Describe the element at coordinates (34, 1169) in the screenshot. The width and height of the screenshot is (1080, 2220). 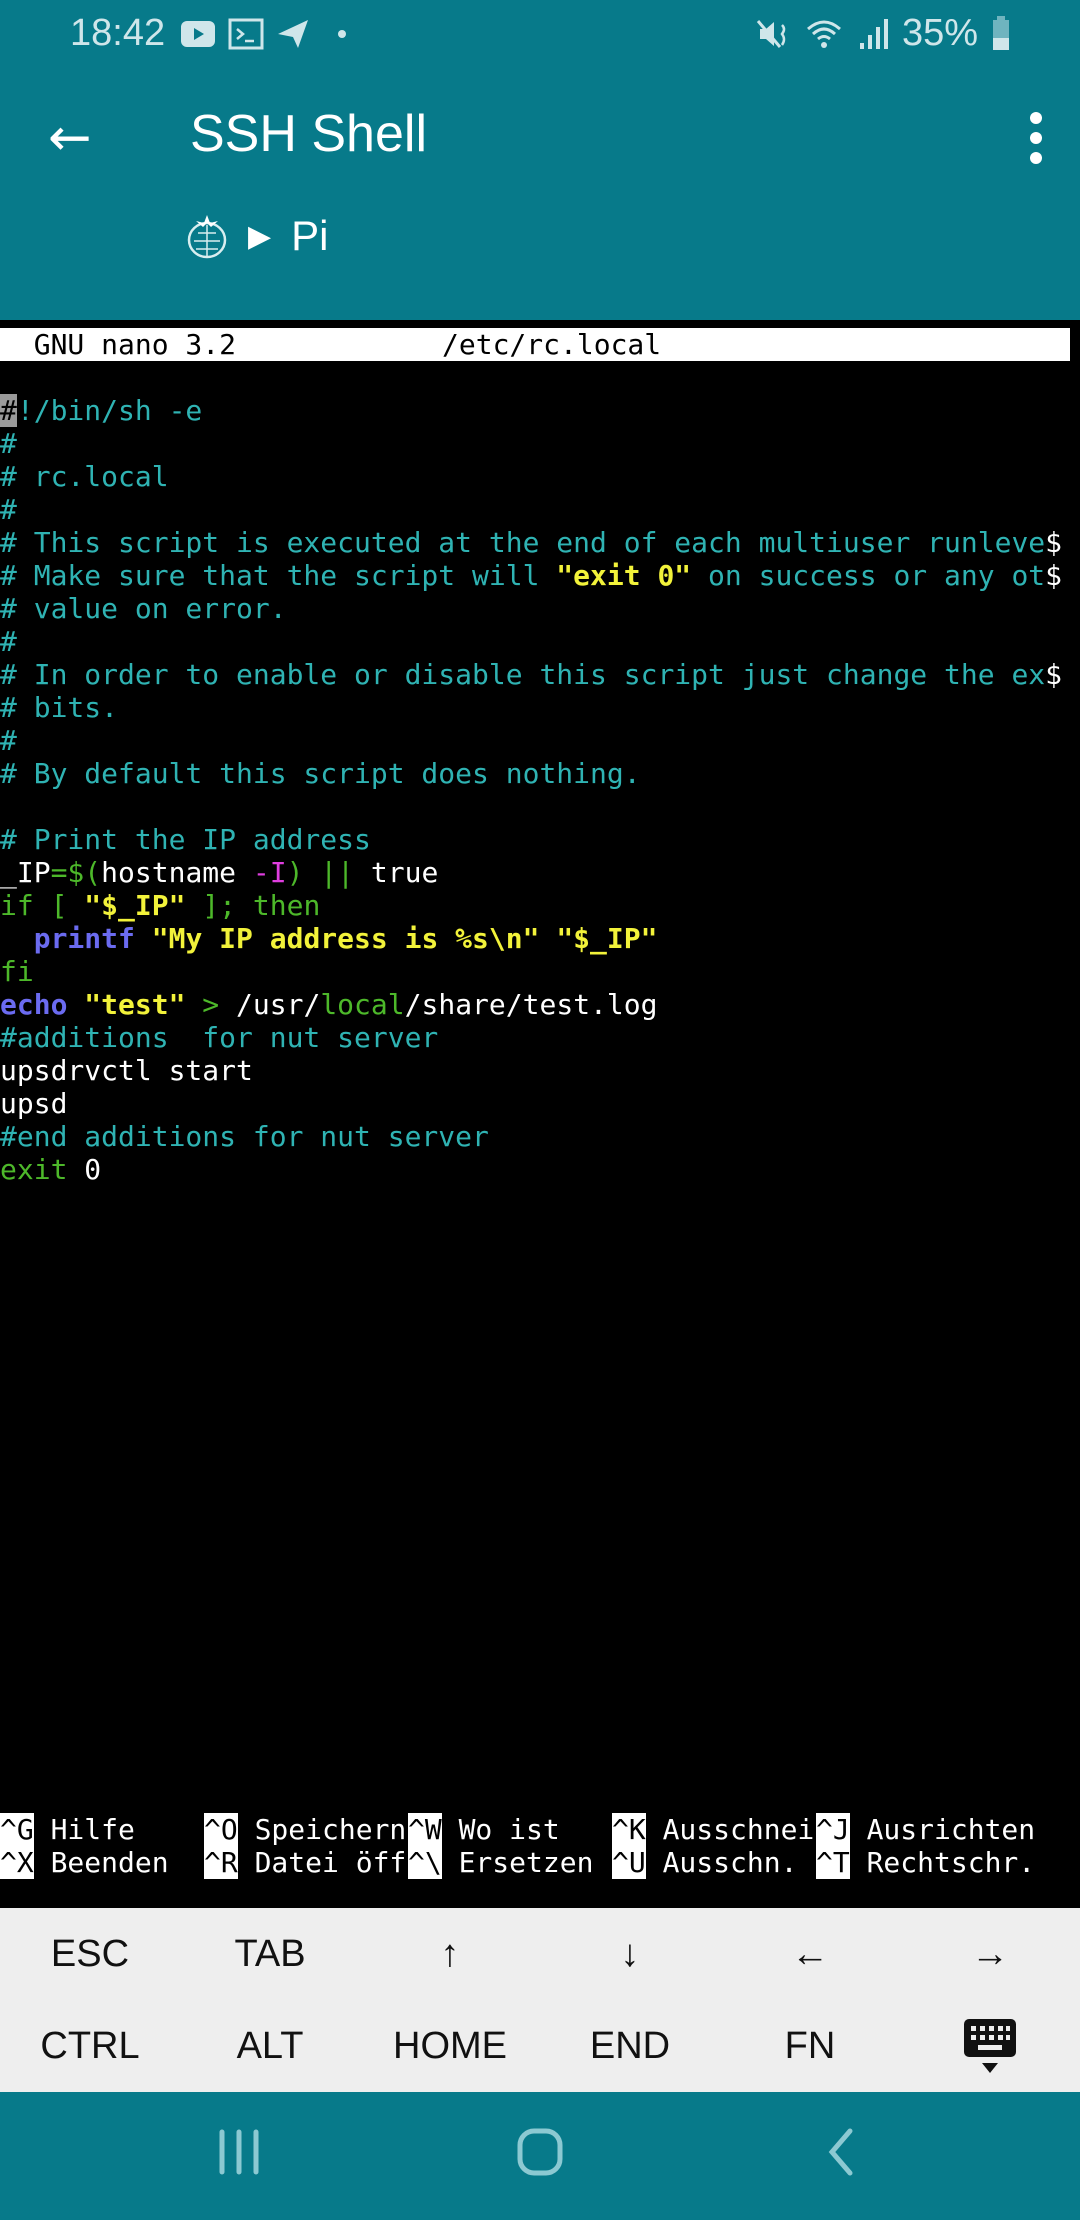
I see `code-token: exit` at that location.